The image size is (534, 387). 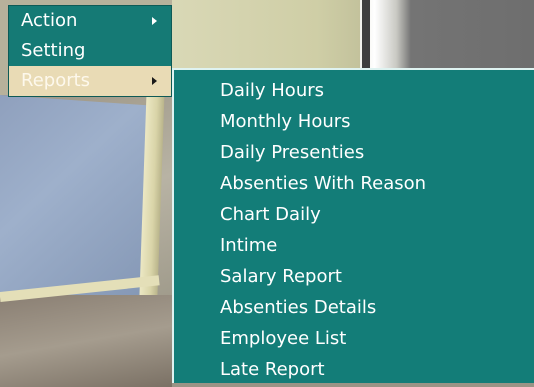 I want to click on menu-item-label: Setting, so click(x=53, y=50).